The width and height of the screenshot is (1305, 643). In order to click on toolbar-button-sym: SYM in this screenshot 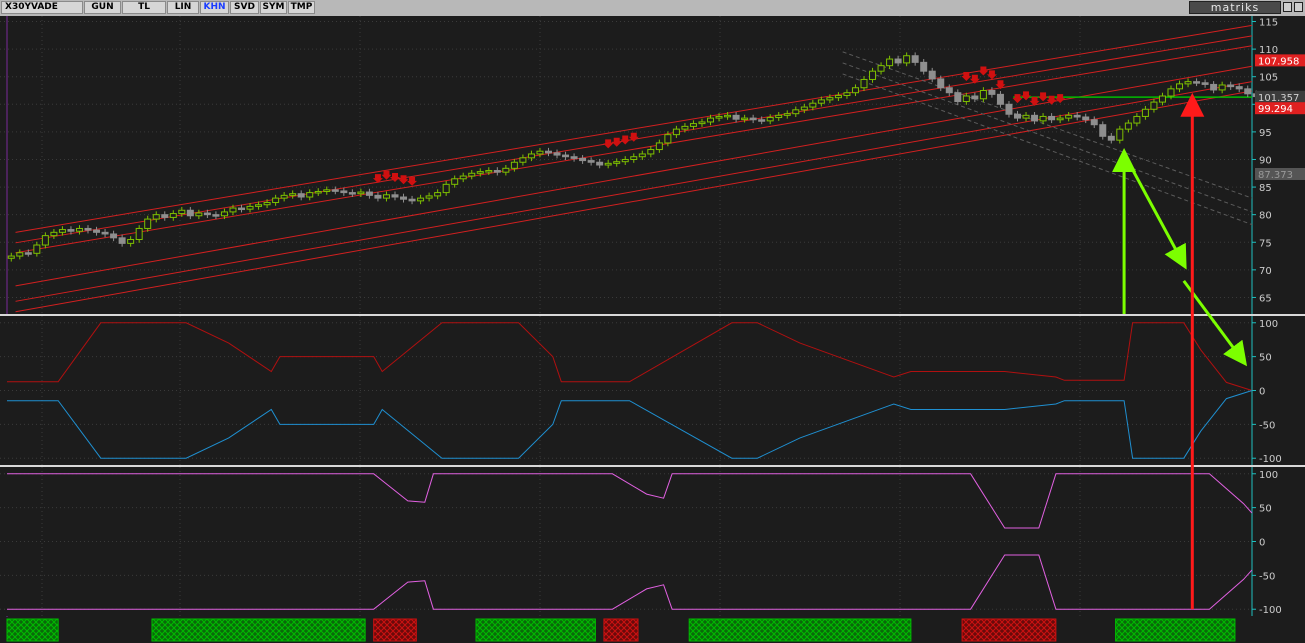, I will do `click(273, 7)`.